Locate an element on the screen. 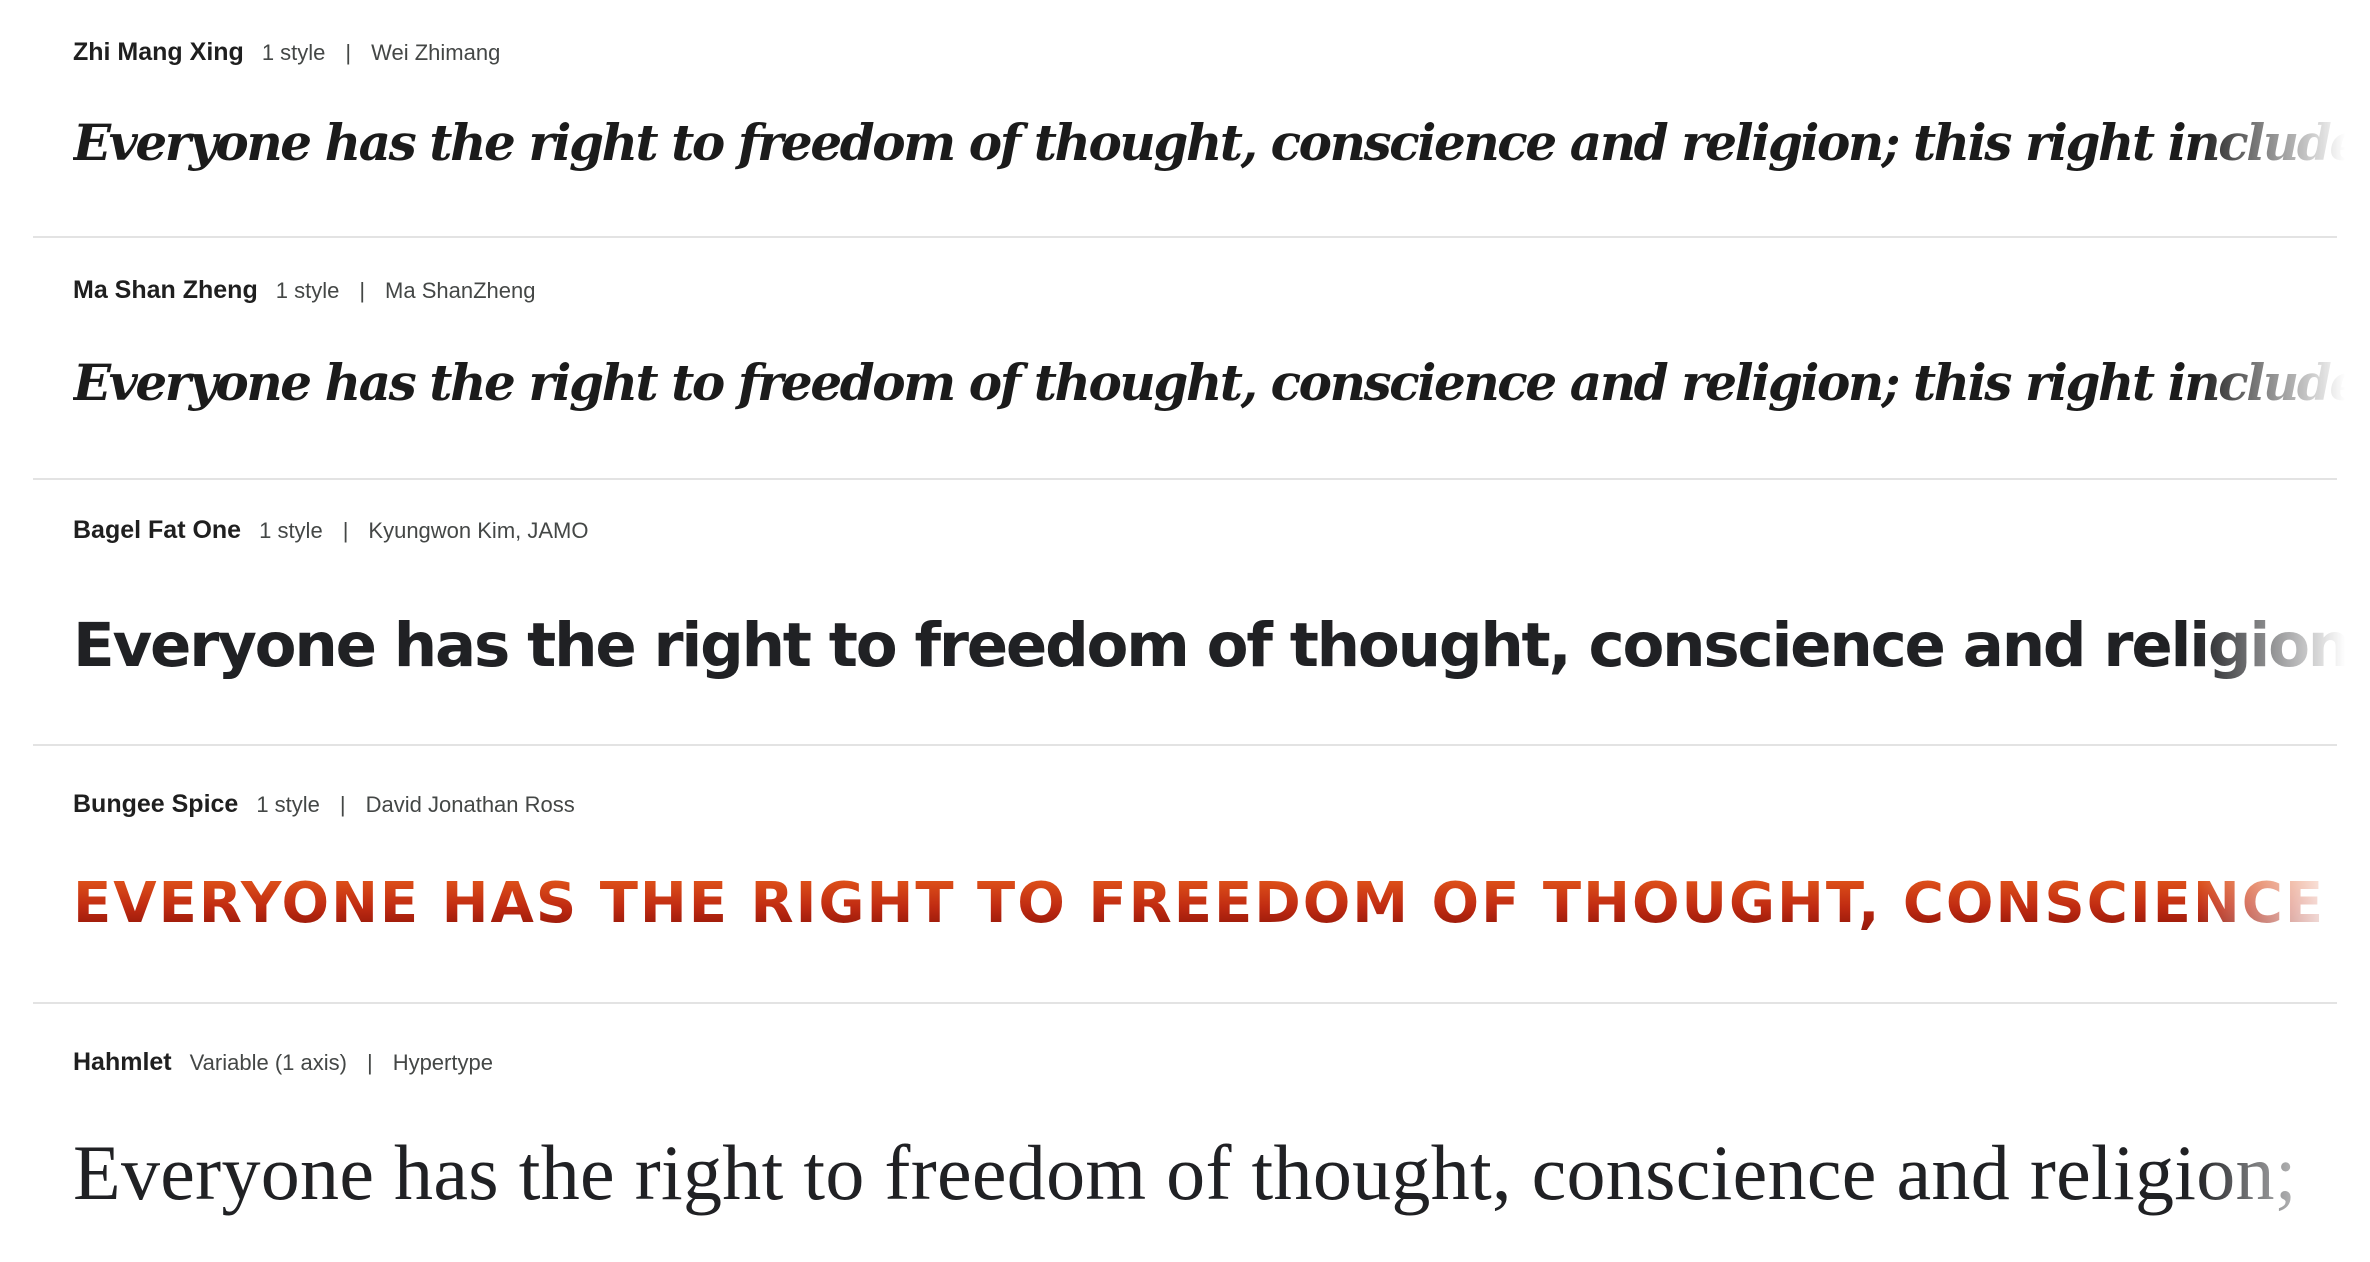  font-family-name: Bagel Fat One is located at coordinates (157, 530).